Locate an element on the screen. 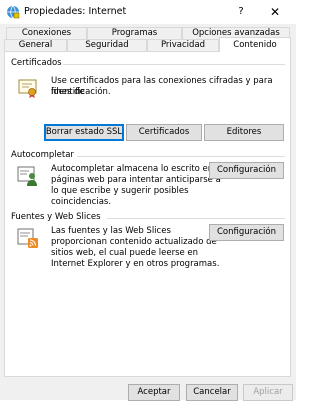 This screenshot has width=320, height=401. certificates-button: Certificados is located at coordinates (164, 132).